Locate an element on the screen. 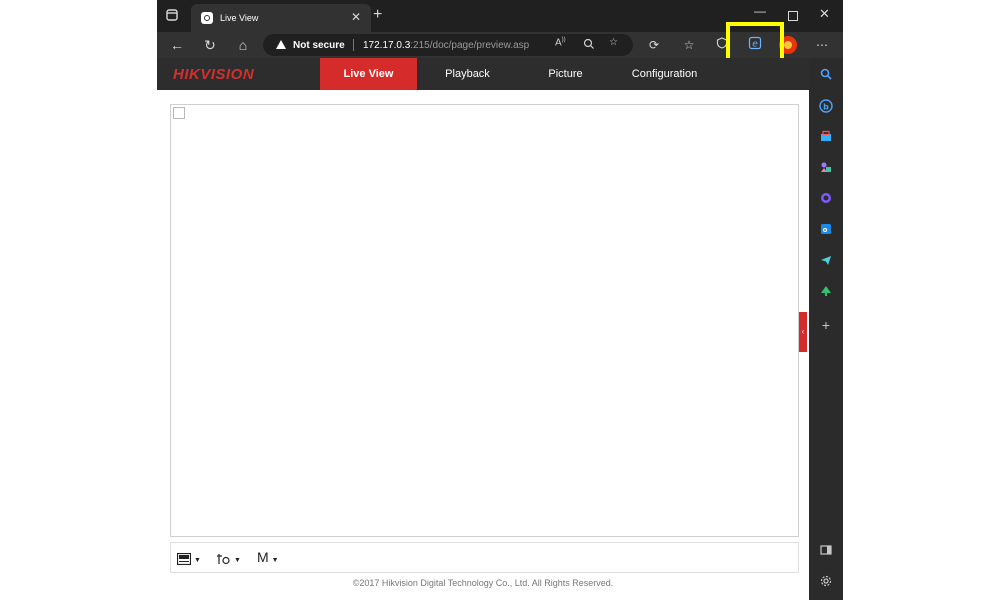 This screenshot has height=600, width=1000. tab-title: Live View is located at coordinates (239, 18).